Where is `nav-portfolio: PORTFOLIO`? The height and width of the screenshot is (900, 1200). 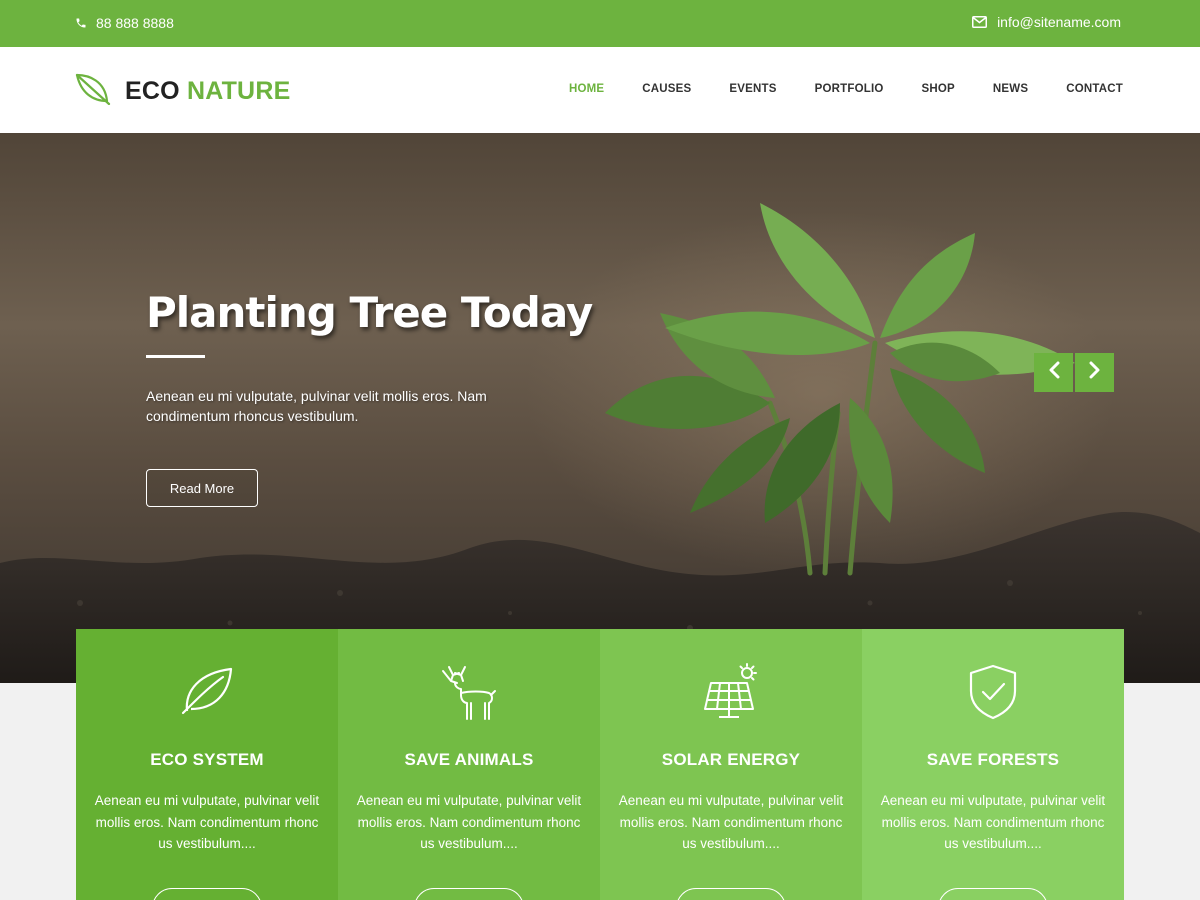 nav-portfolio: PORTFOLIO is located at coordinates (849, 89).